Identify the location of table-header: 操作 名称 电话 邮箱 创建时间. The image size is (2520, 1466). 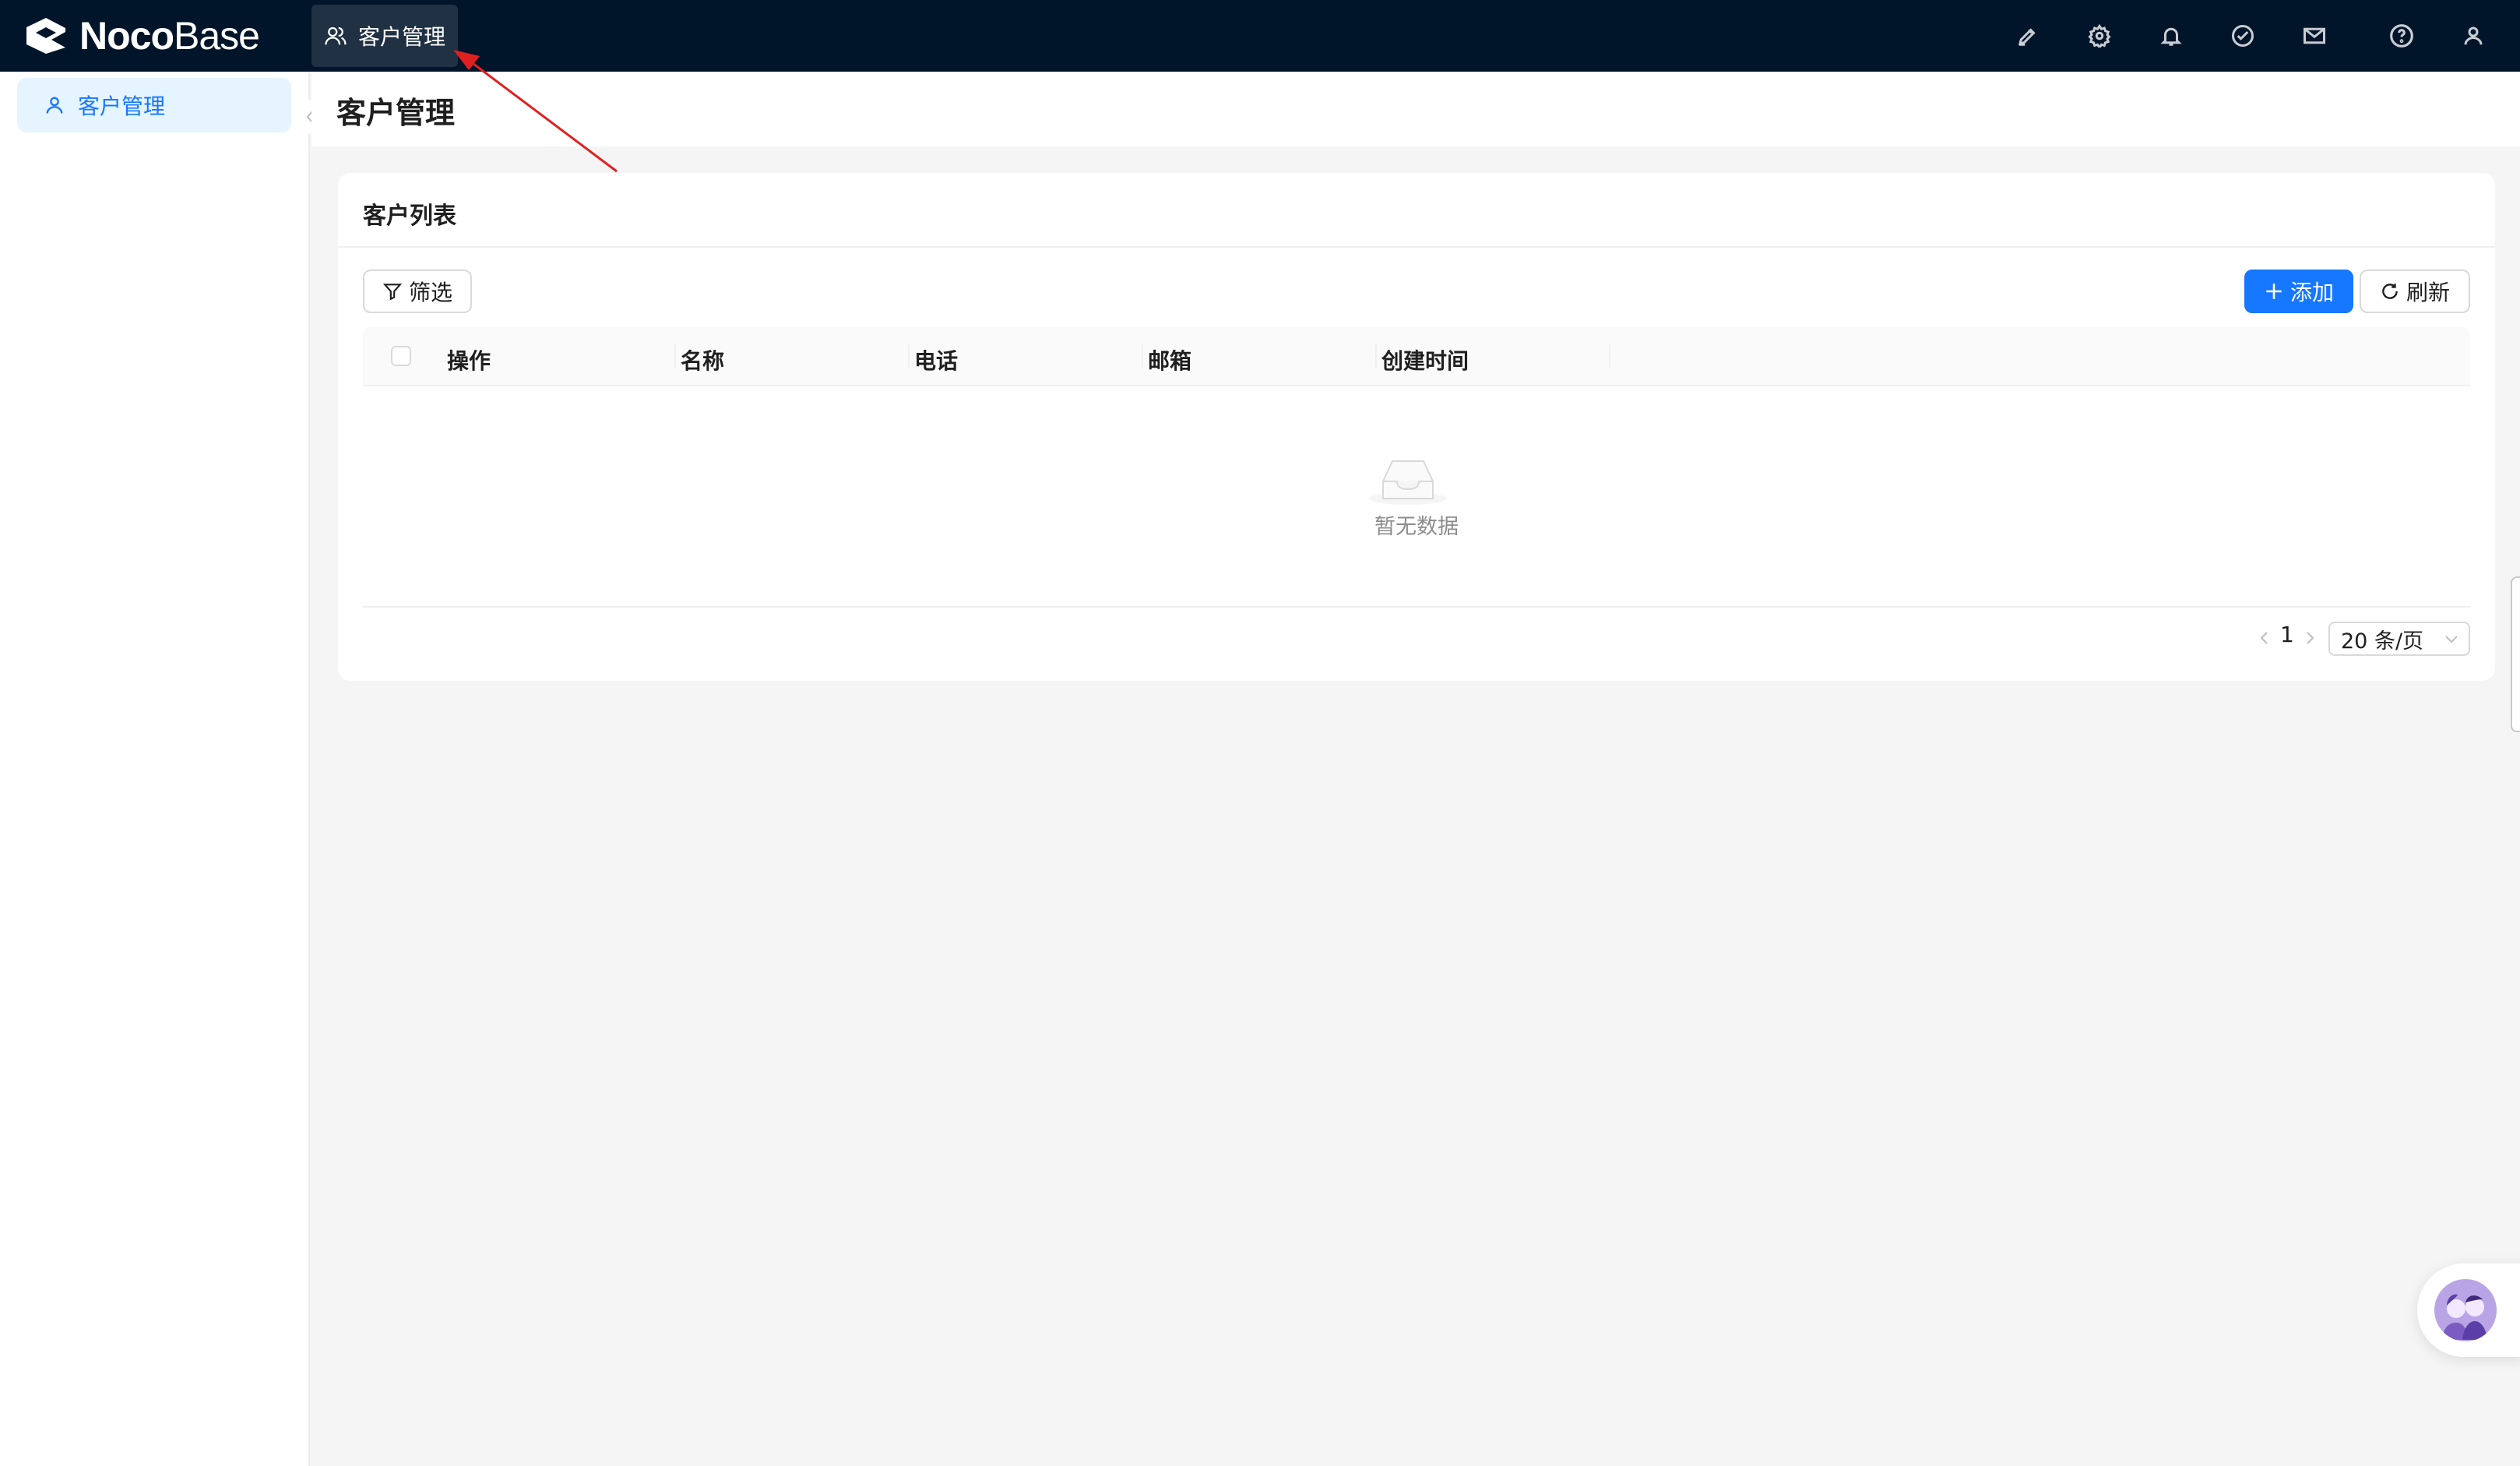
(1416, 356).